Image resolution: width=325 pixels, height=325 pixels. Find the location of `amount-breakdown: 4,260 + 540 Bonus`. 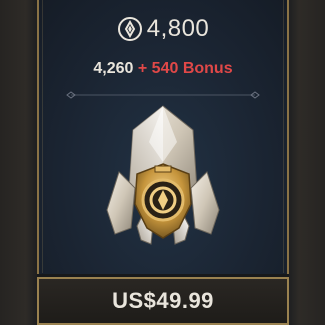

amount-breakdown: 4,260 + 540 Bonus is located at coordinates (163, 69).